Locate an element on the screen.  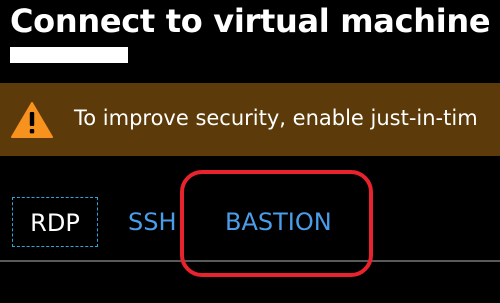
banner-message: To improve security, enable just-in-tim is located at coordinates (276, 118).